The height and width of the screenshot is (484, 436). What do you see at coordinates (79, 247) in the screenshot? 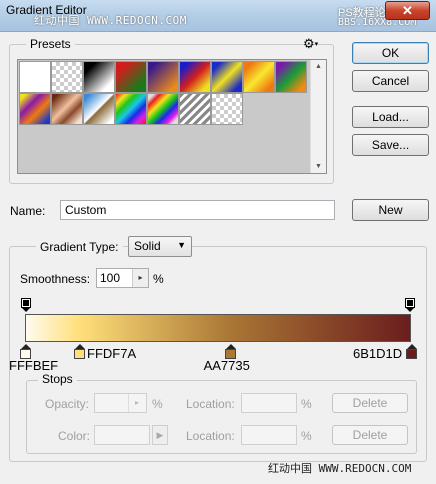
I see `gradient-type-label: Gradient Type:` at bounding box center [79, 247].